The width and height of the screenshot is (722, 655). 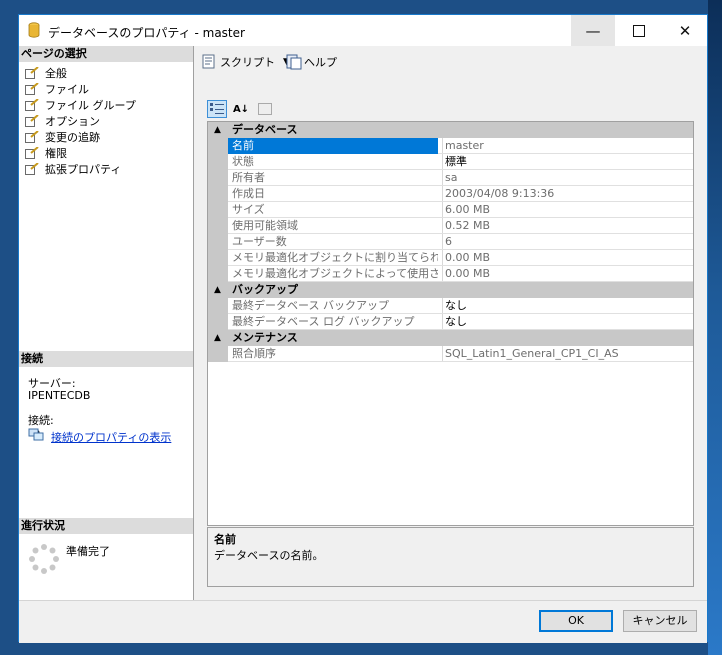 What do you see at coordinates (450, 557) in the screenshot?
I see `description-panel: 名前 データベースの名前。` at bounding box center [450, 557].